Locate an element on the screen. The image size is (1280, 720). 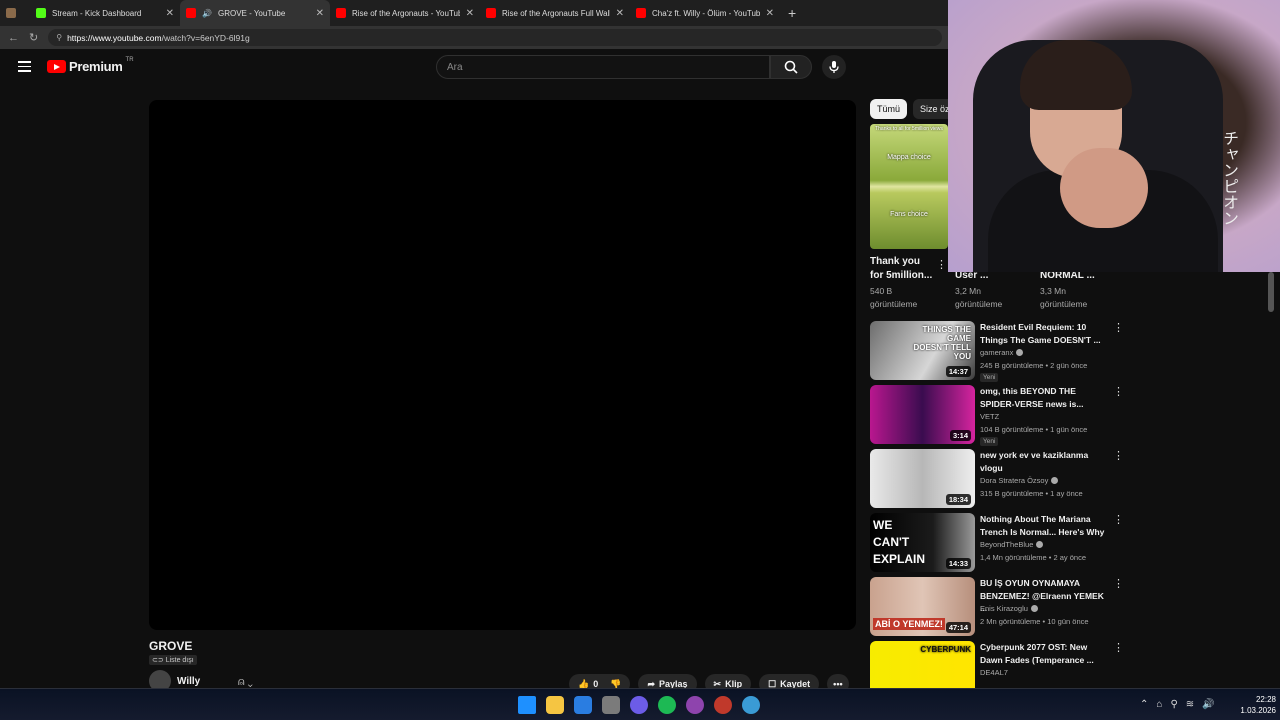
browser-tab: Rise of the Argonauts - YouTube ✕ is located at coordinates (405, 13).